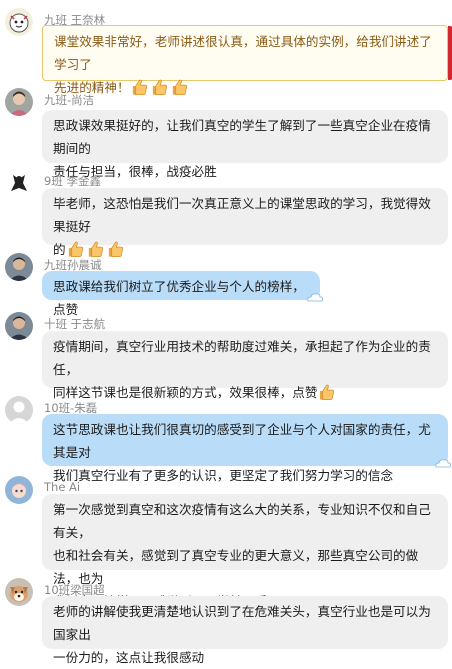  What do you see at coordinates (72, 181) in the screenshot?
I see `sender-name: 9班 李金鑫` at bounding box center [72, 181].